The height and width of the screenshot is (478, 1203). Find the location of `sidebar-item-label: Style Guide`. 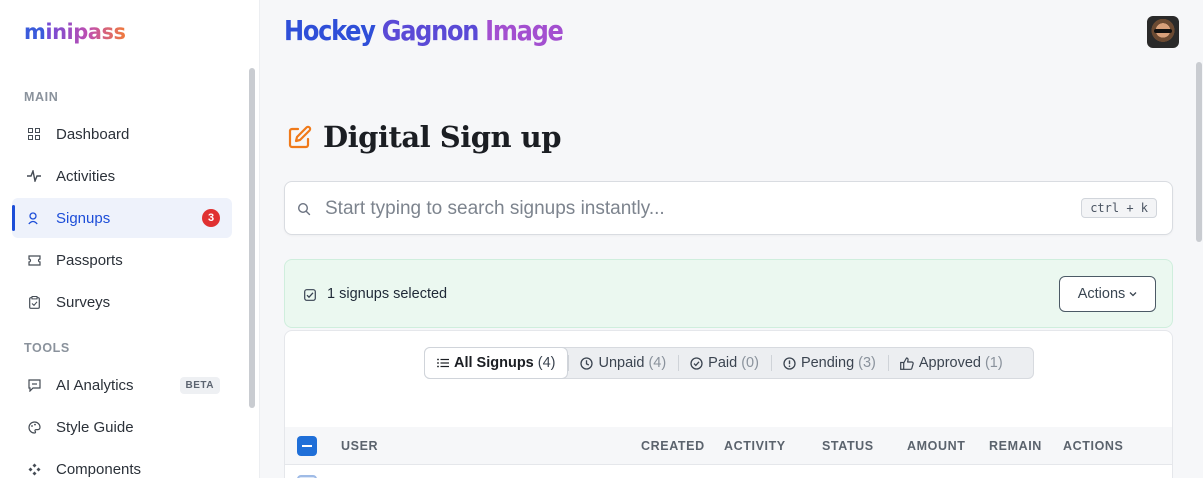

sidebar-item-label: Style Guide is located at coordinates (95, 427).